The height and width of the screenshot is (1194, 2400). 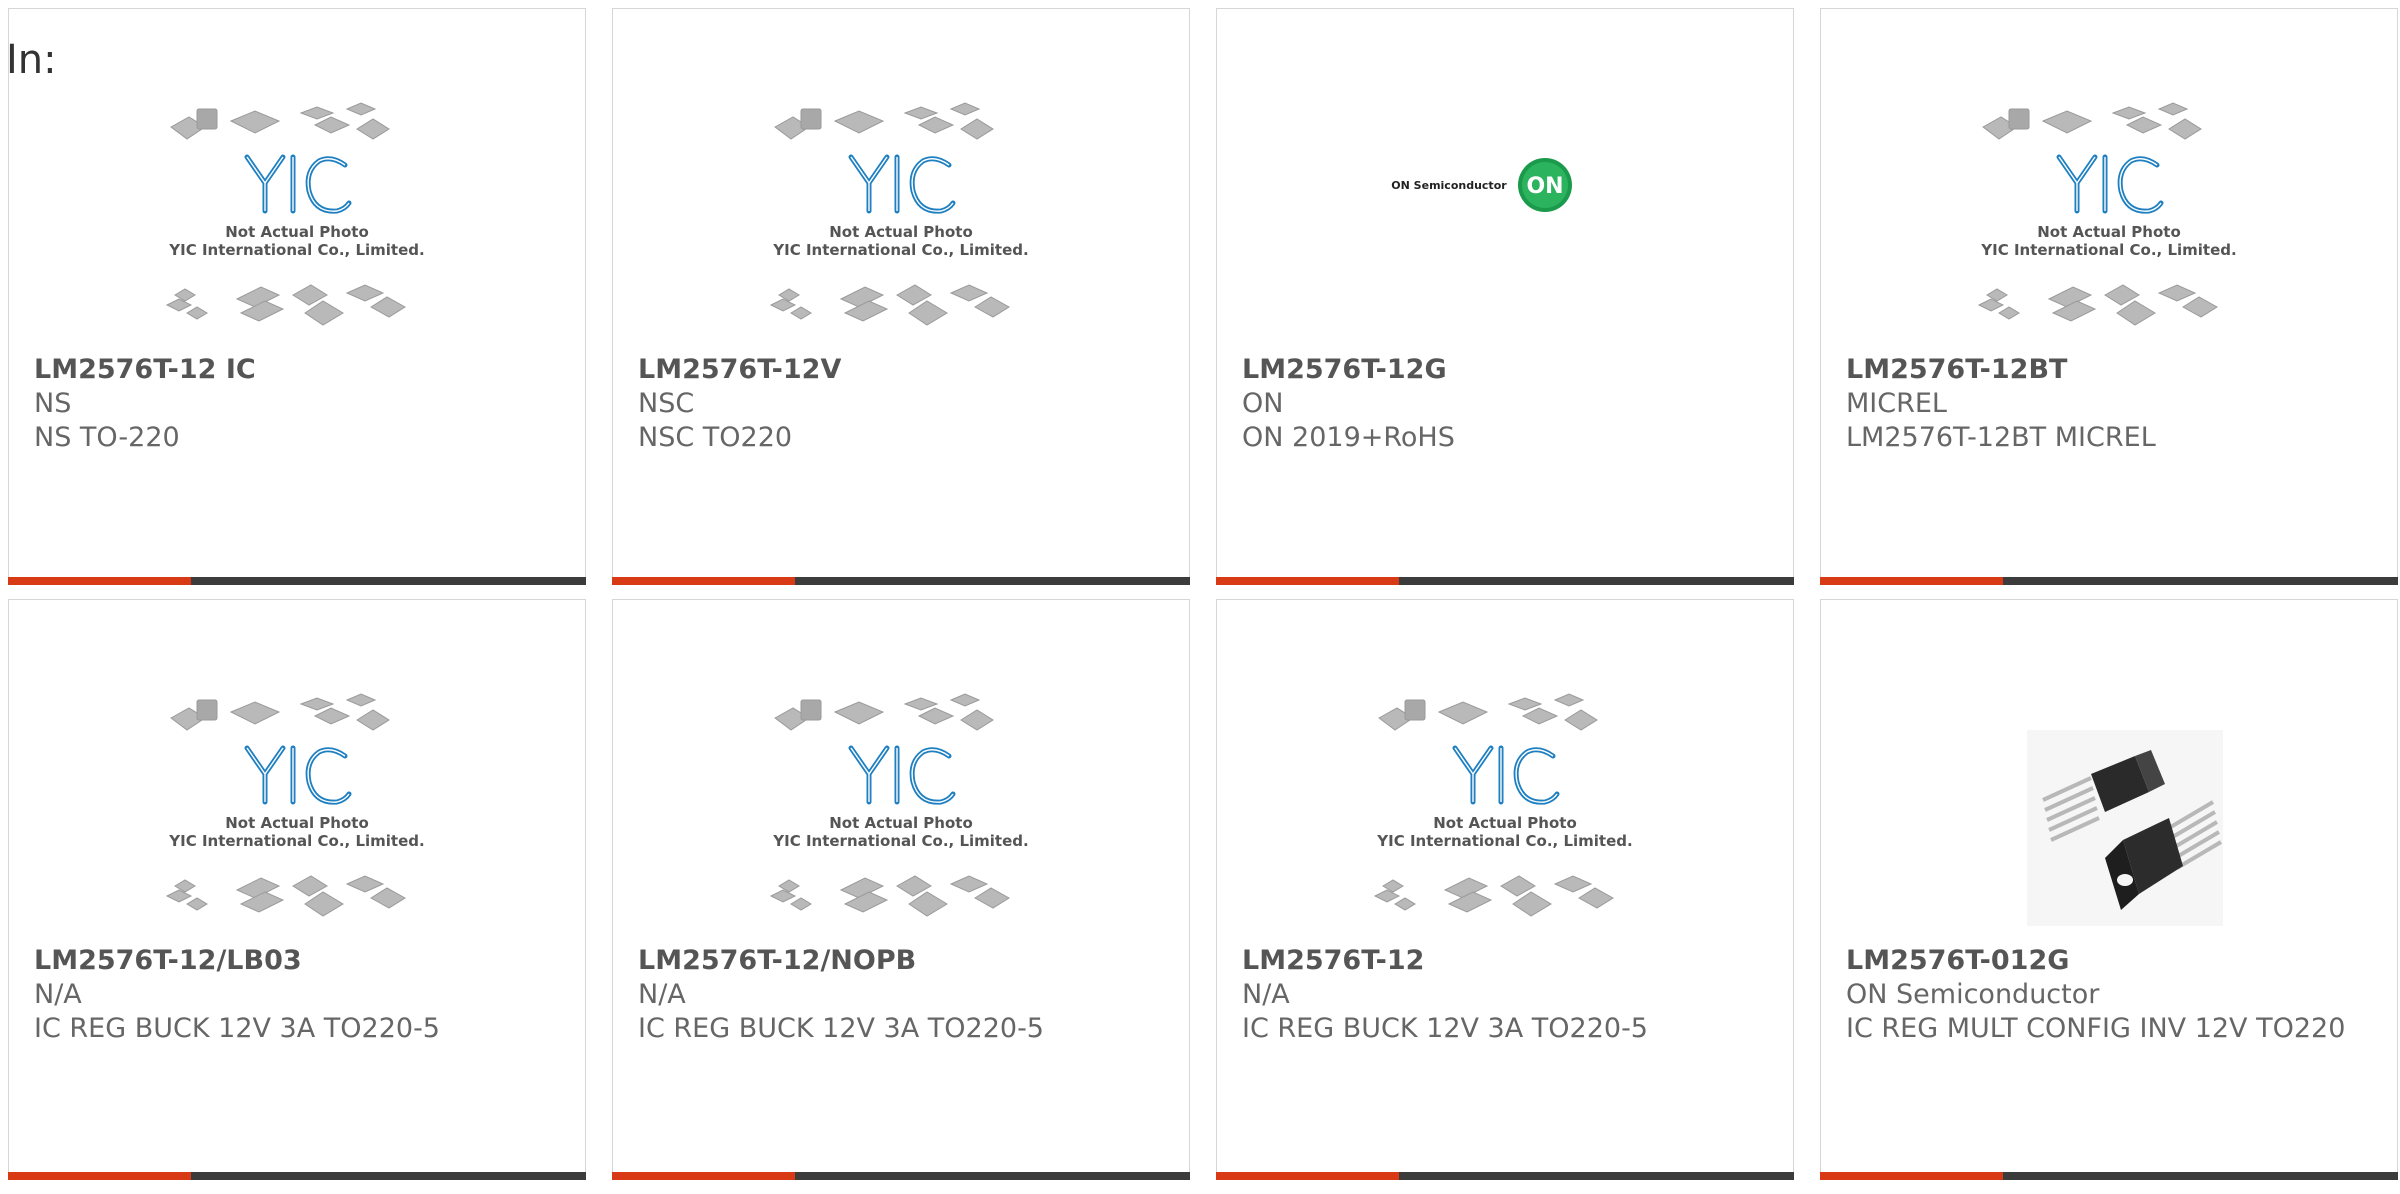 What do you see at coordinates (294, 370) in the screenshot?
I see `part-number-link: LM2576T-12 IC` at bounding box center [294, 370].